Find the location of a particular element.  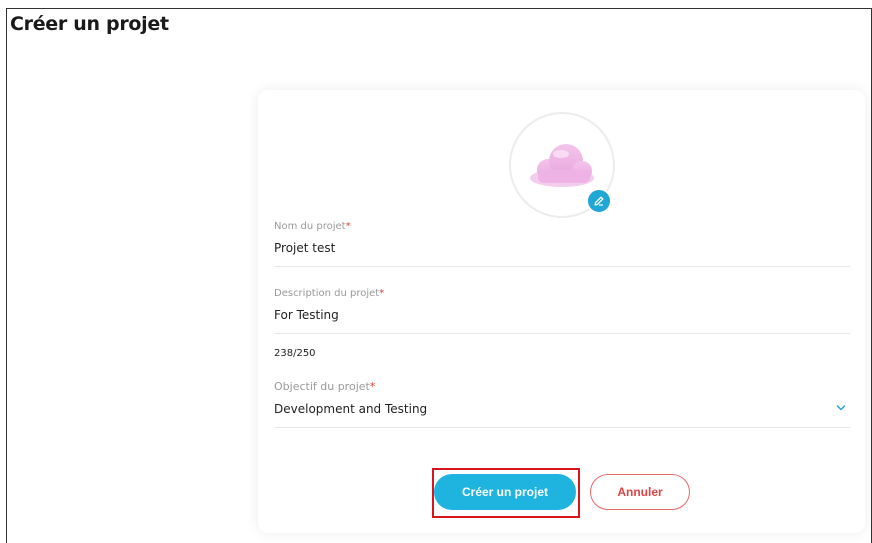

project-objective-label: Objectif du projet is located at coordinates (322, 386).